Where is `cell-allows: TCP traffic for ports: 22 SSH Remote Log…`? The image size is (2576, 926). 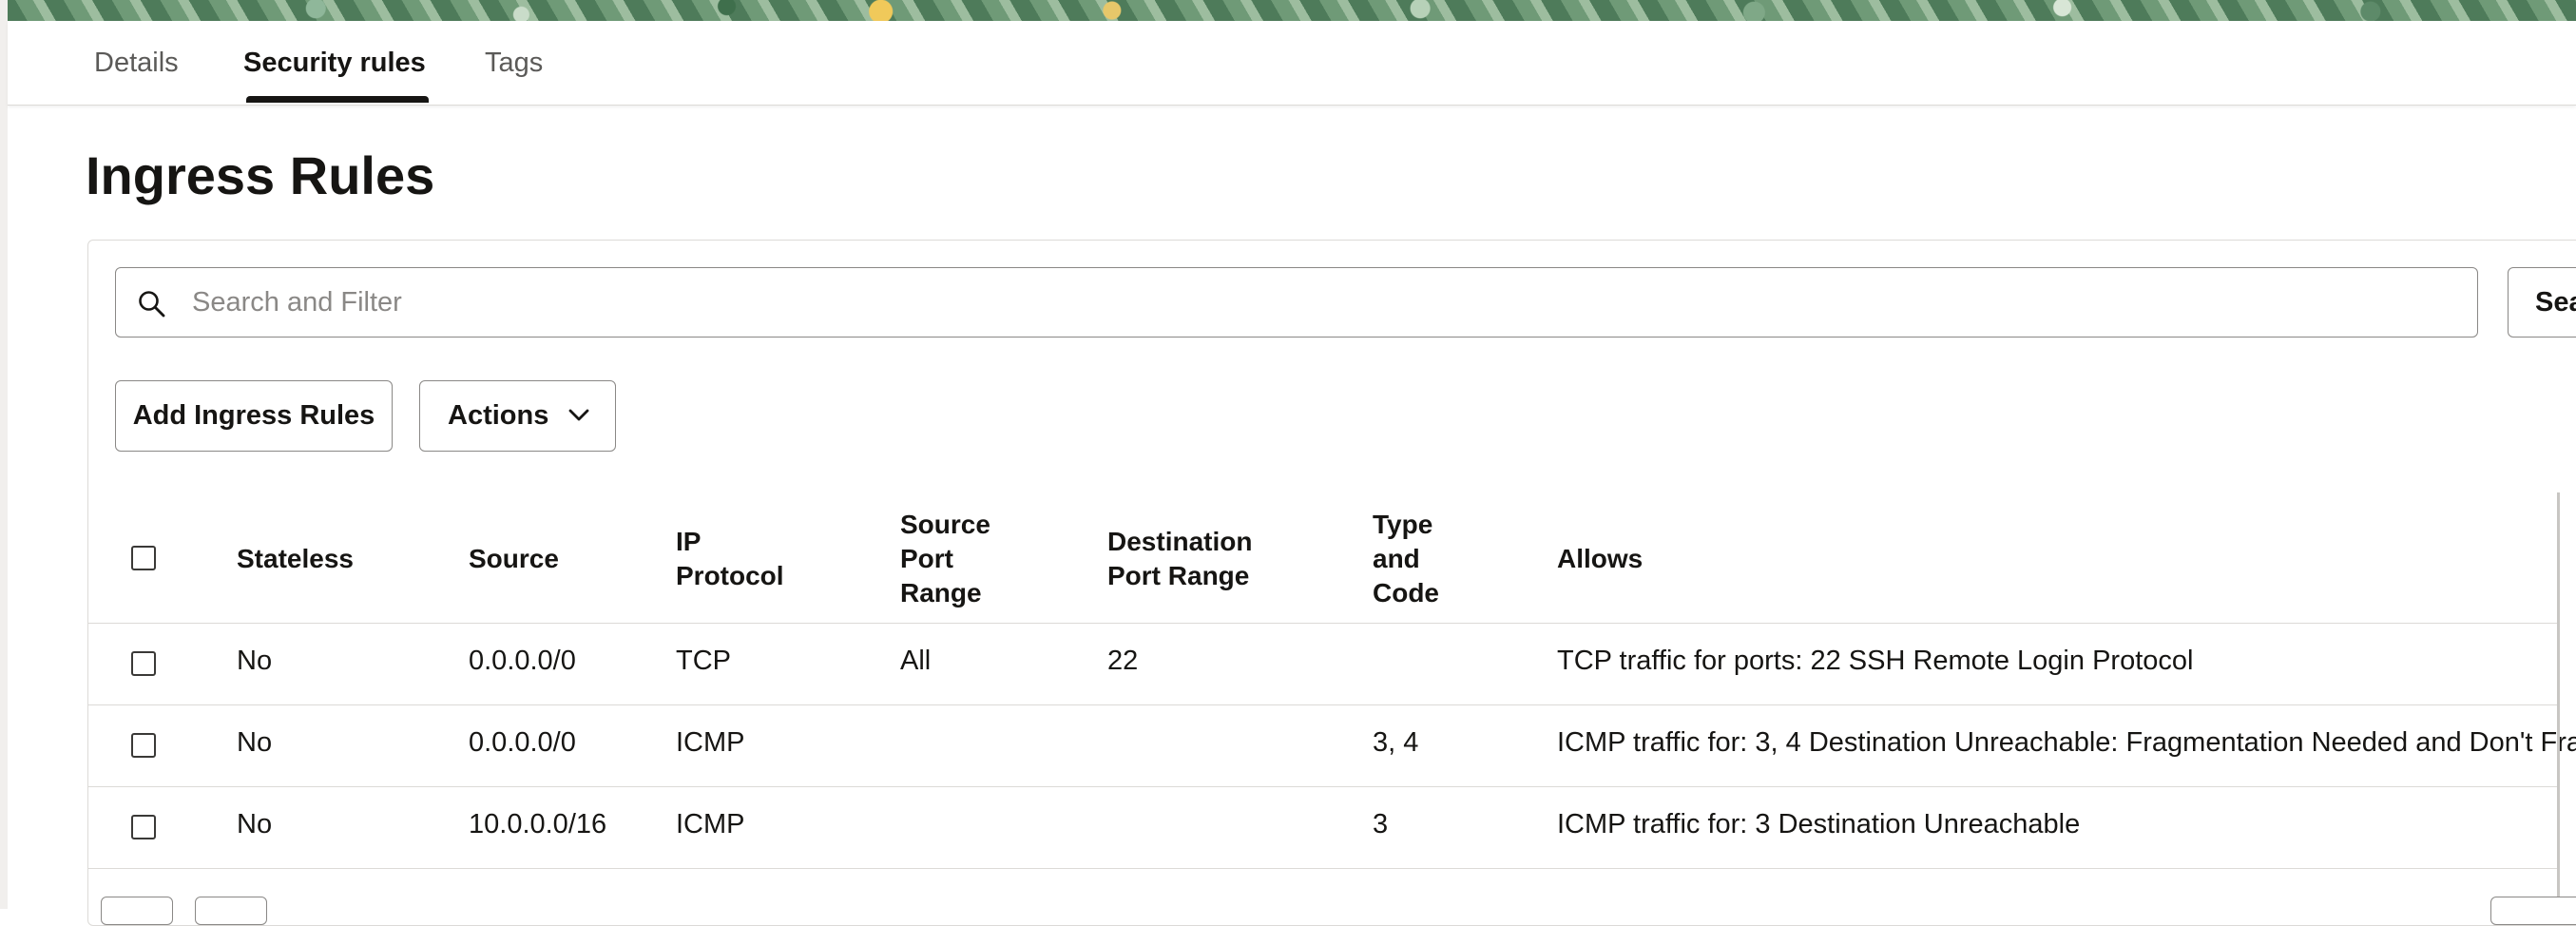
cell-allows: TCP traffic for ports: 22 SSH Remote Log… is located at coordinates (1876, 661).